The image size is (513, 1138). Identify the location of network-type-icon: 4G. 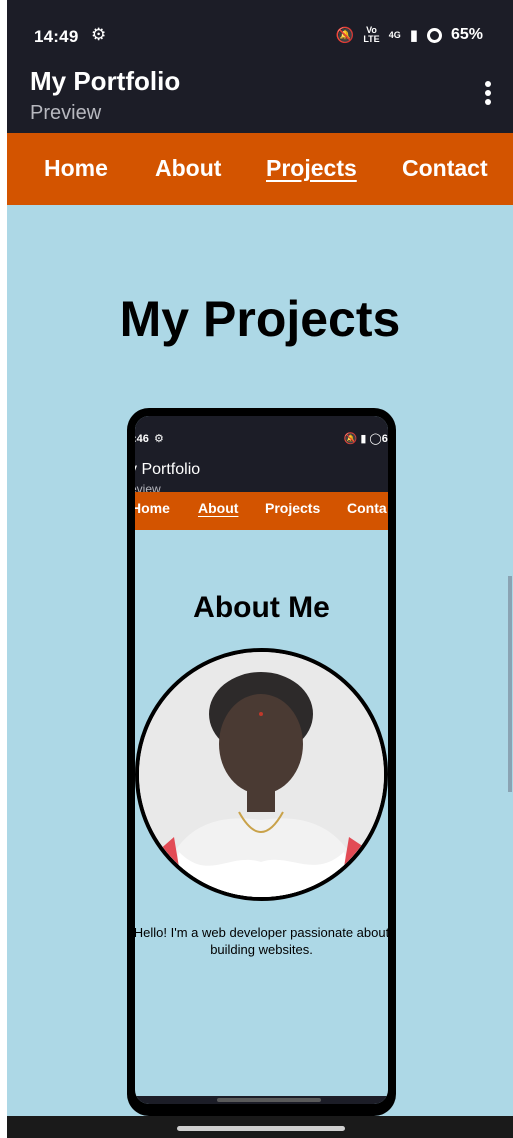
(394, 34).